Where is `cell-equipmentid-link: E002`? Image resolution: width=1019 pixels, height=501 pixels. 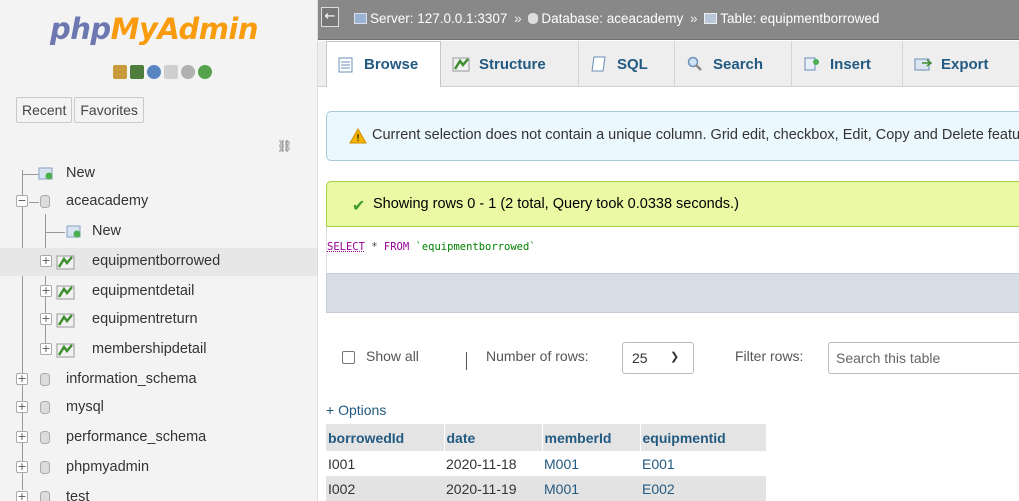
cell-equipmentid-link: E002 is located at coordinates (703, 488).